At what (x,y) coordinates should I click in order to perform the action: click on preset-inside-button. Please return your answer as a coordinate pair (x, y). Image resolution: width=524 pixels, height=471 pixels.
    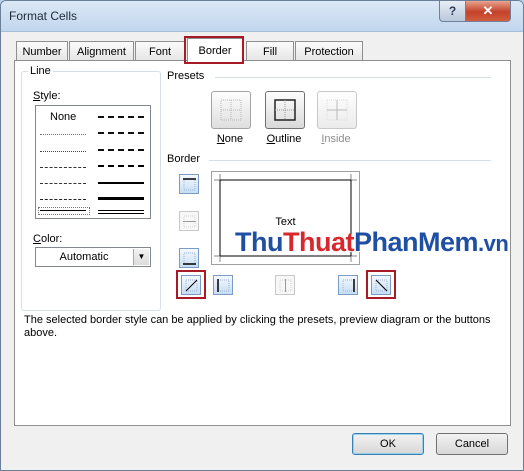
    Looking at the image, I should click on (337, 110).